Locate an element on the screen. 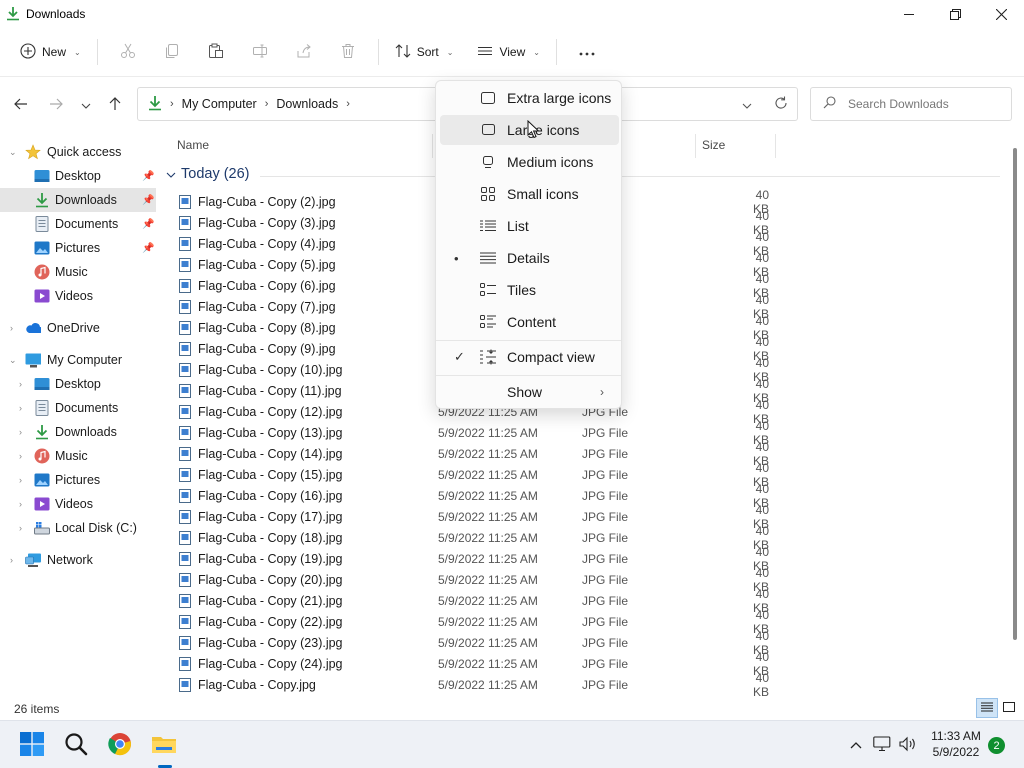 This screenshot has height=768, width=1024. sidebar-item-pc-downloads: › Downloads is located at coordinates (78, 432).